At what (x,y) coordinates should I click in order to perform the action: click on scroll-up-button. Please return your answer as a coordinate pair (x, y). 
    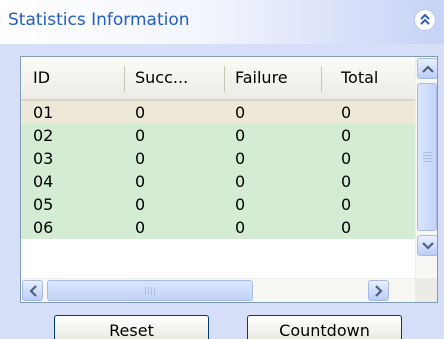
    Looking at the image, I should click on (427, 68).